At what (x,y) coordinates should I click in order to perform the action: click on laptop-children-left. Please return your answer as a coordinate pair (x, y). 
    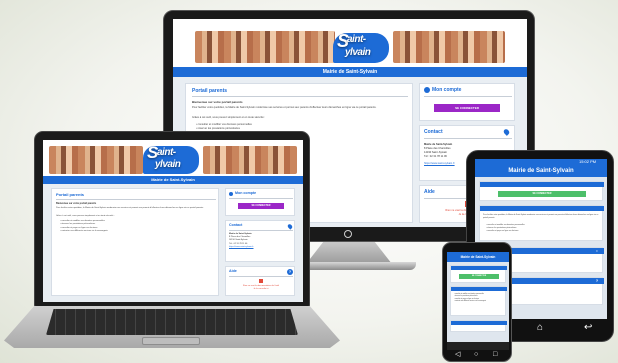
    Looking at the image, I should click on (96, 160).